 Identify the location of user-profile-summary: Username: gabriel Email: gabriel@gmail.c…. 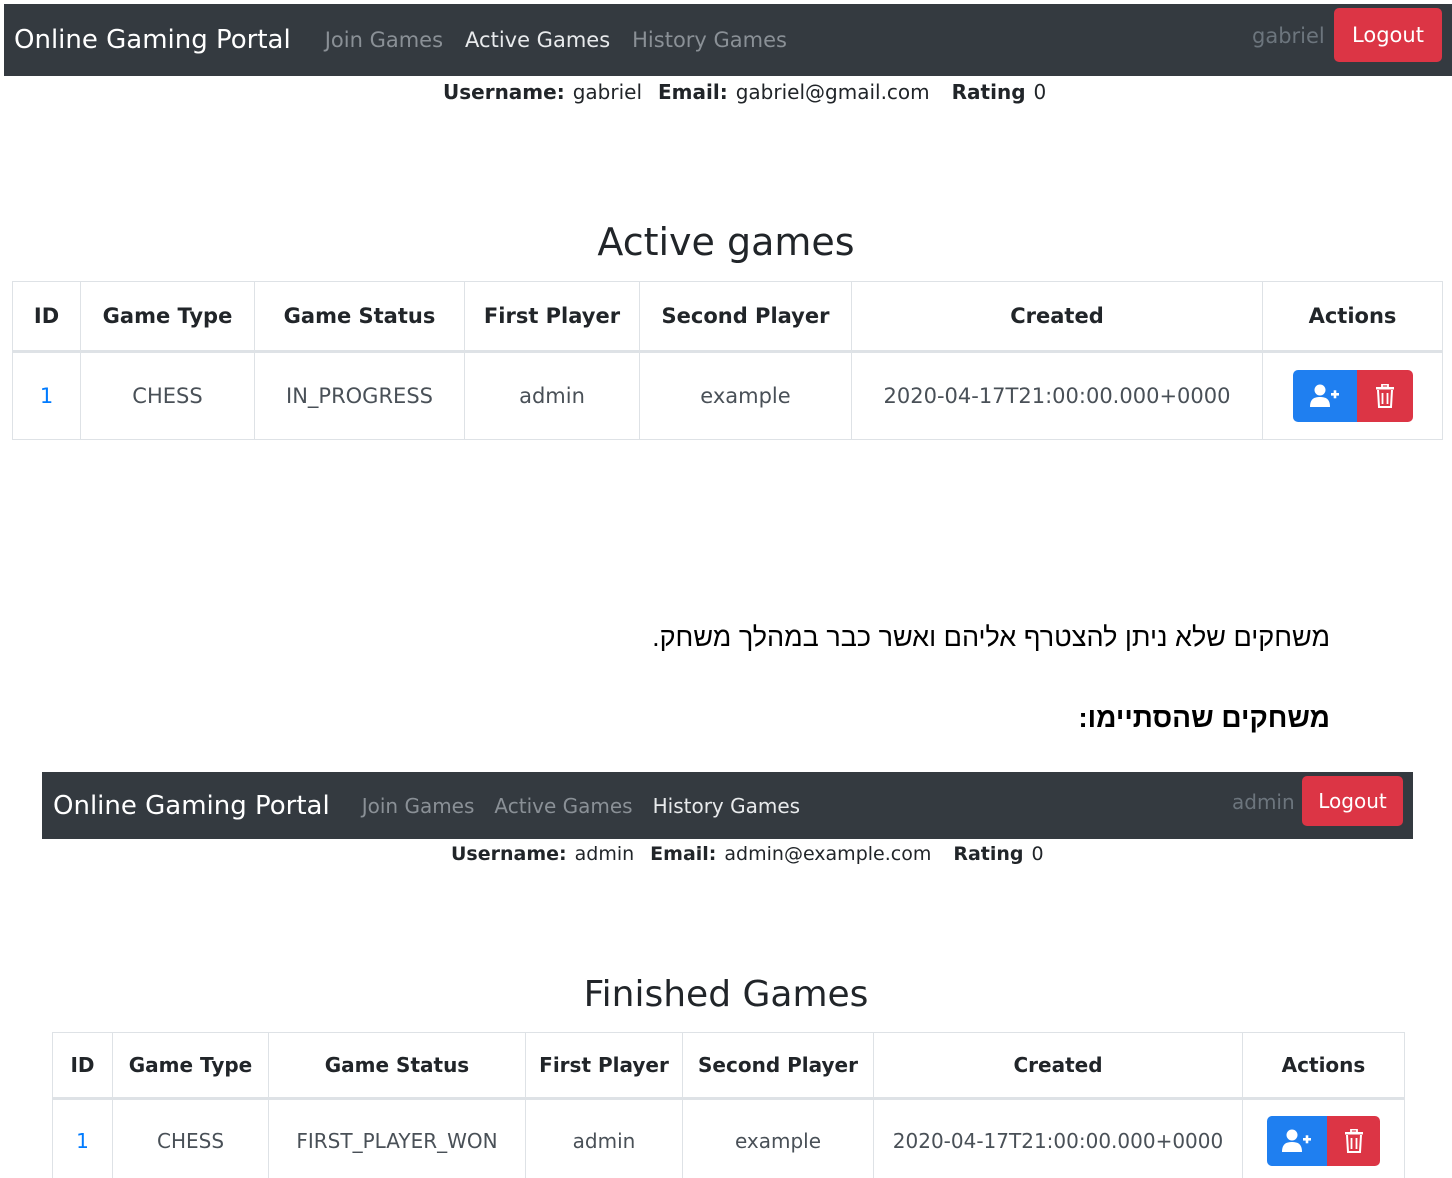
(744, 92).